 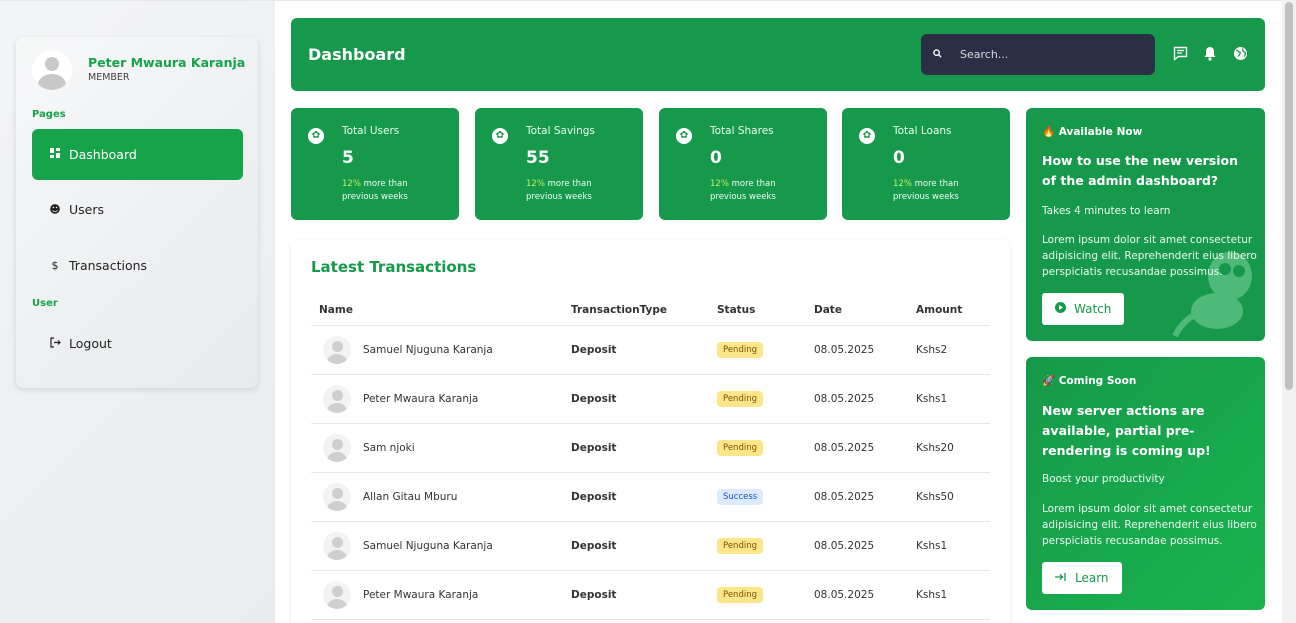 I want to click on scrollbar-thumb, so click(x=1289, y=196).